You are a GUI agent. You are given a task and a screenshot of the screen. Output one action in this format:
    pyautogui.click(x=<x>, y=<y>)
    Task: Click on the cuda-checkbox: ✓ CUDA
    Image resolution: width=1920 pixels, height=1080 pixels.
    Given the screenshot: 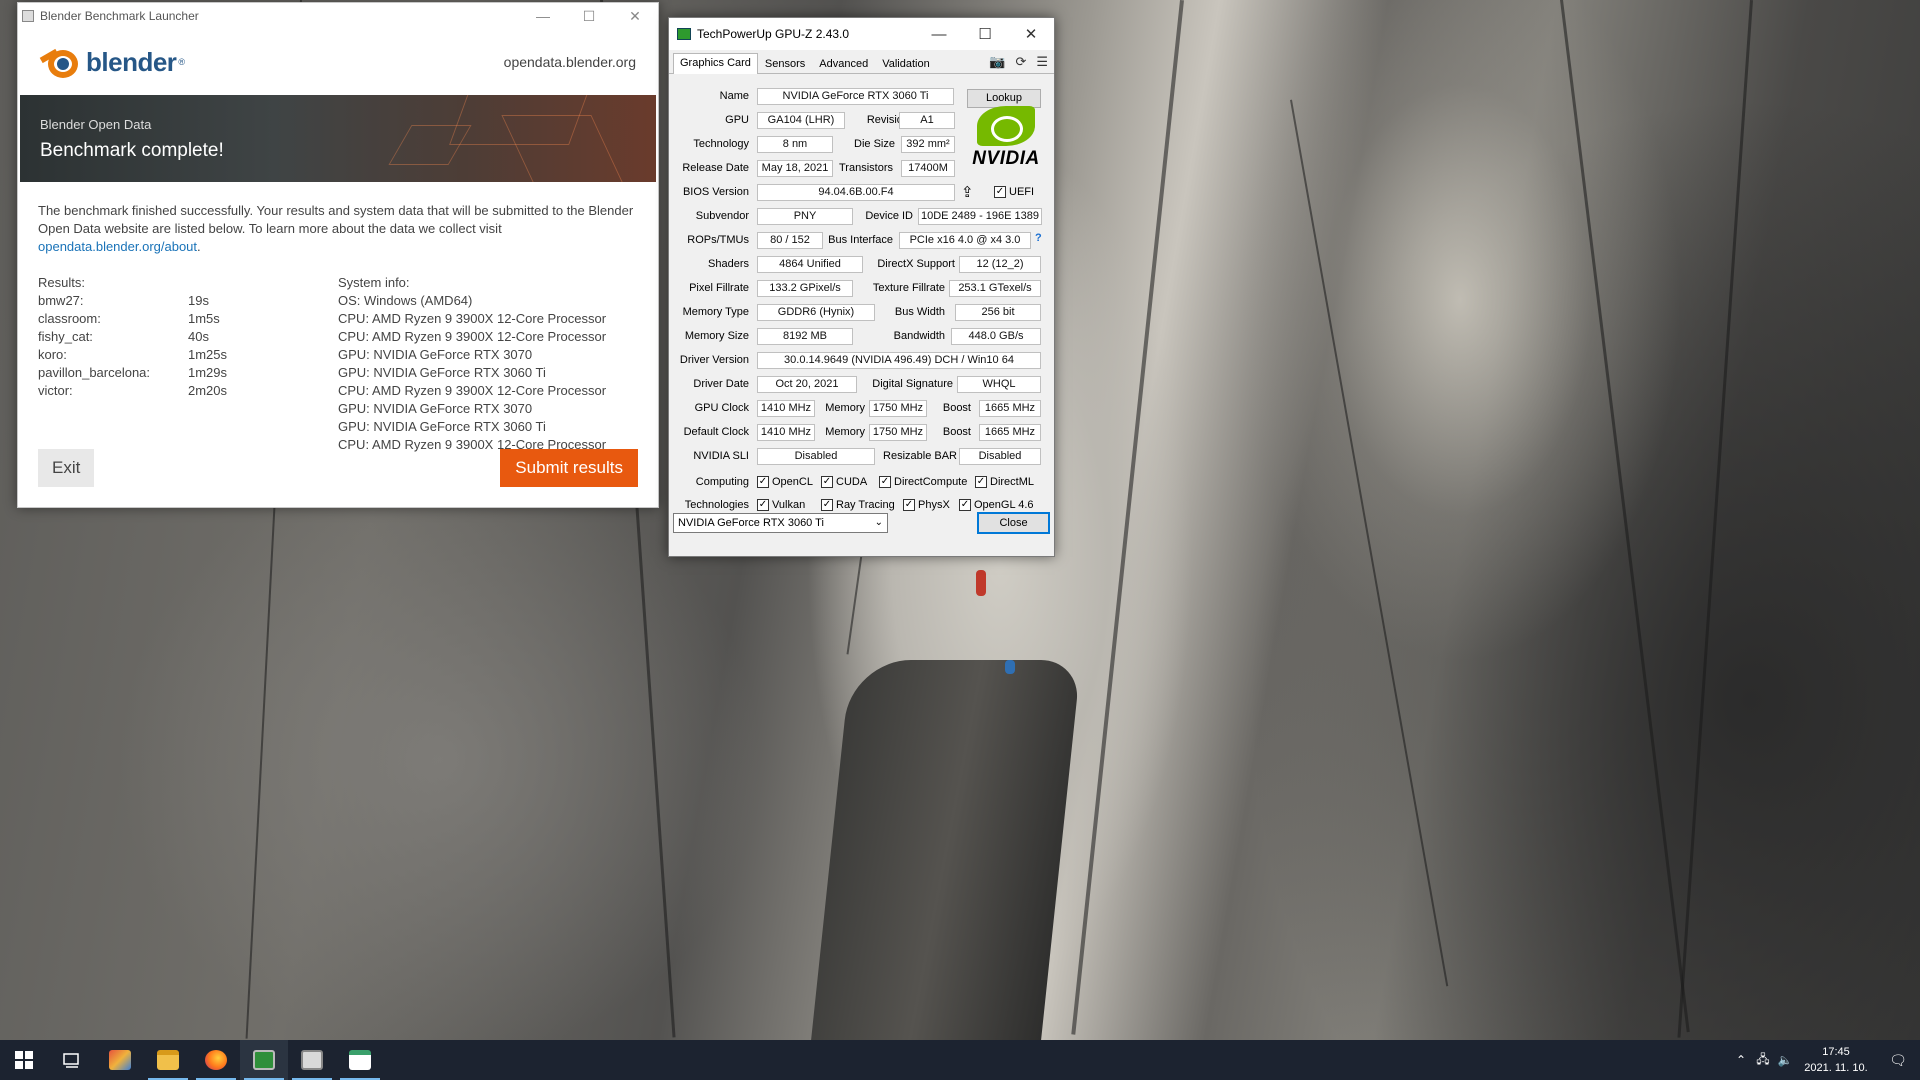 What is the action you would take?
    pyautogui.click(x=844, y=482)
    